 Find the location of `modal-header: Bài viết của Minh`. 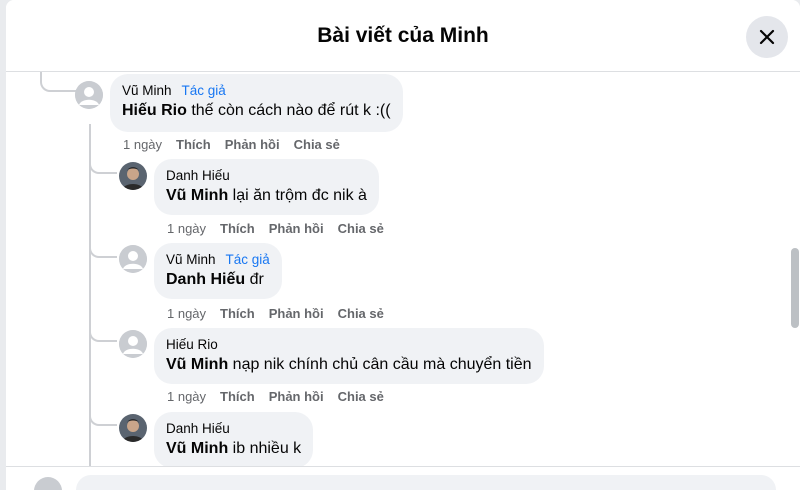

modal-header: Bài viết của Minh is located at coordinates (403, 36).